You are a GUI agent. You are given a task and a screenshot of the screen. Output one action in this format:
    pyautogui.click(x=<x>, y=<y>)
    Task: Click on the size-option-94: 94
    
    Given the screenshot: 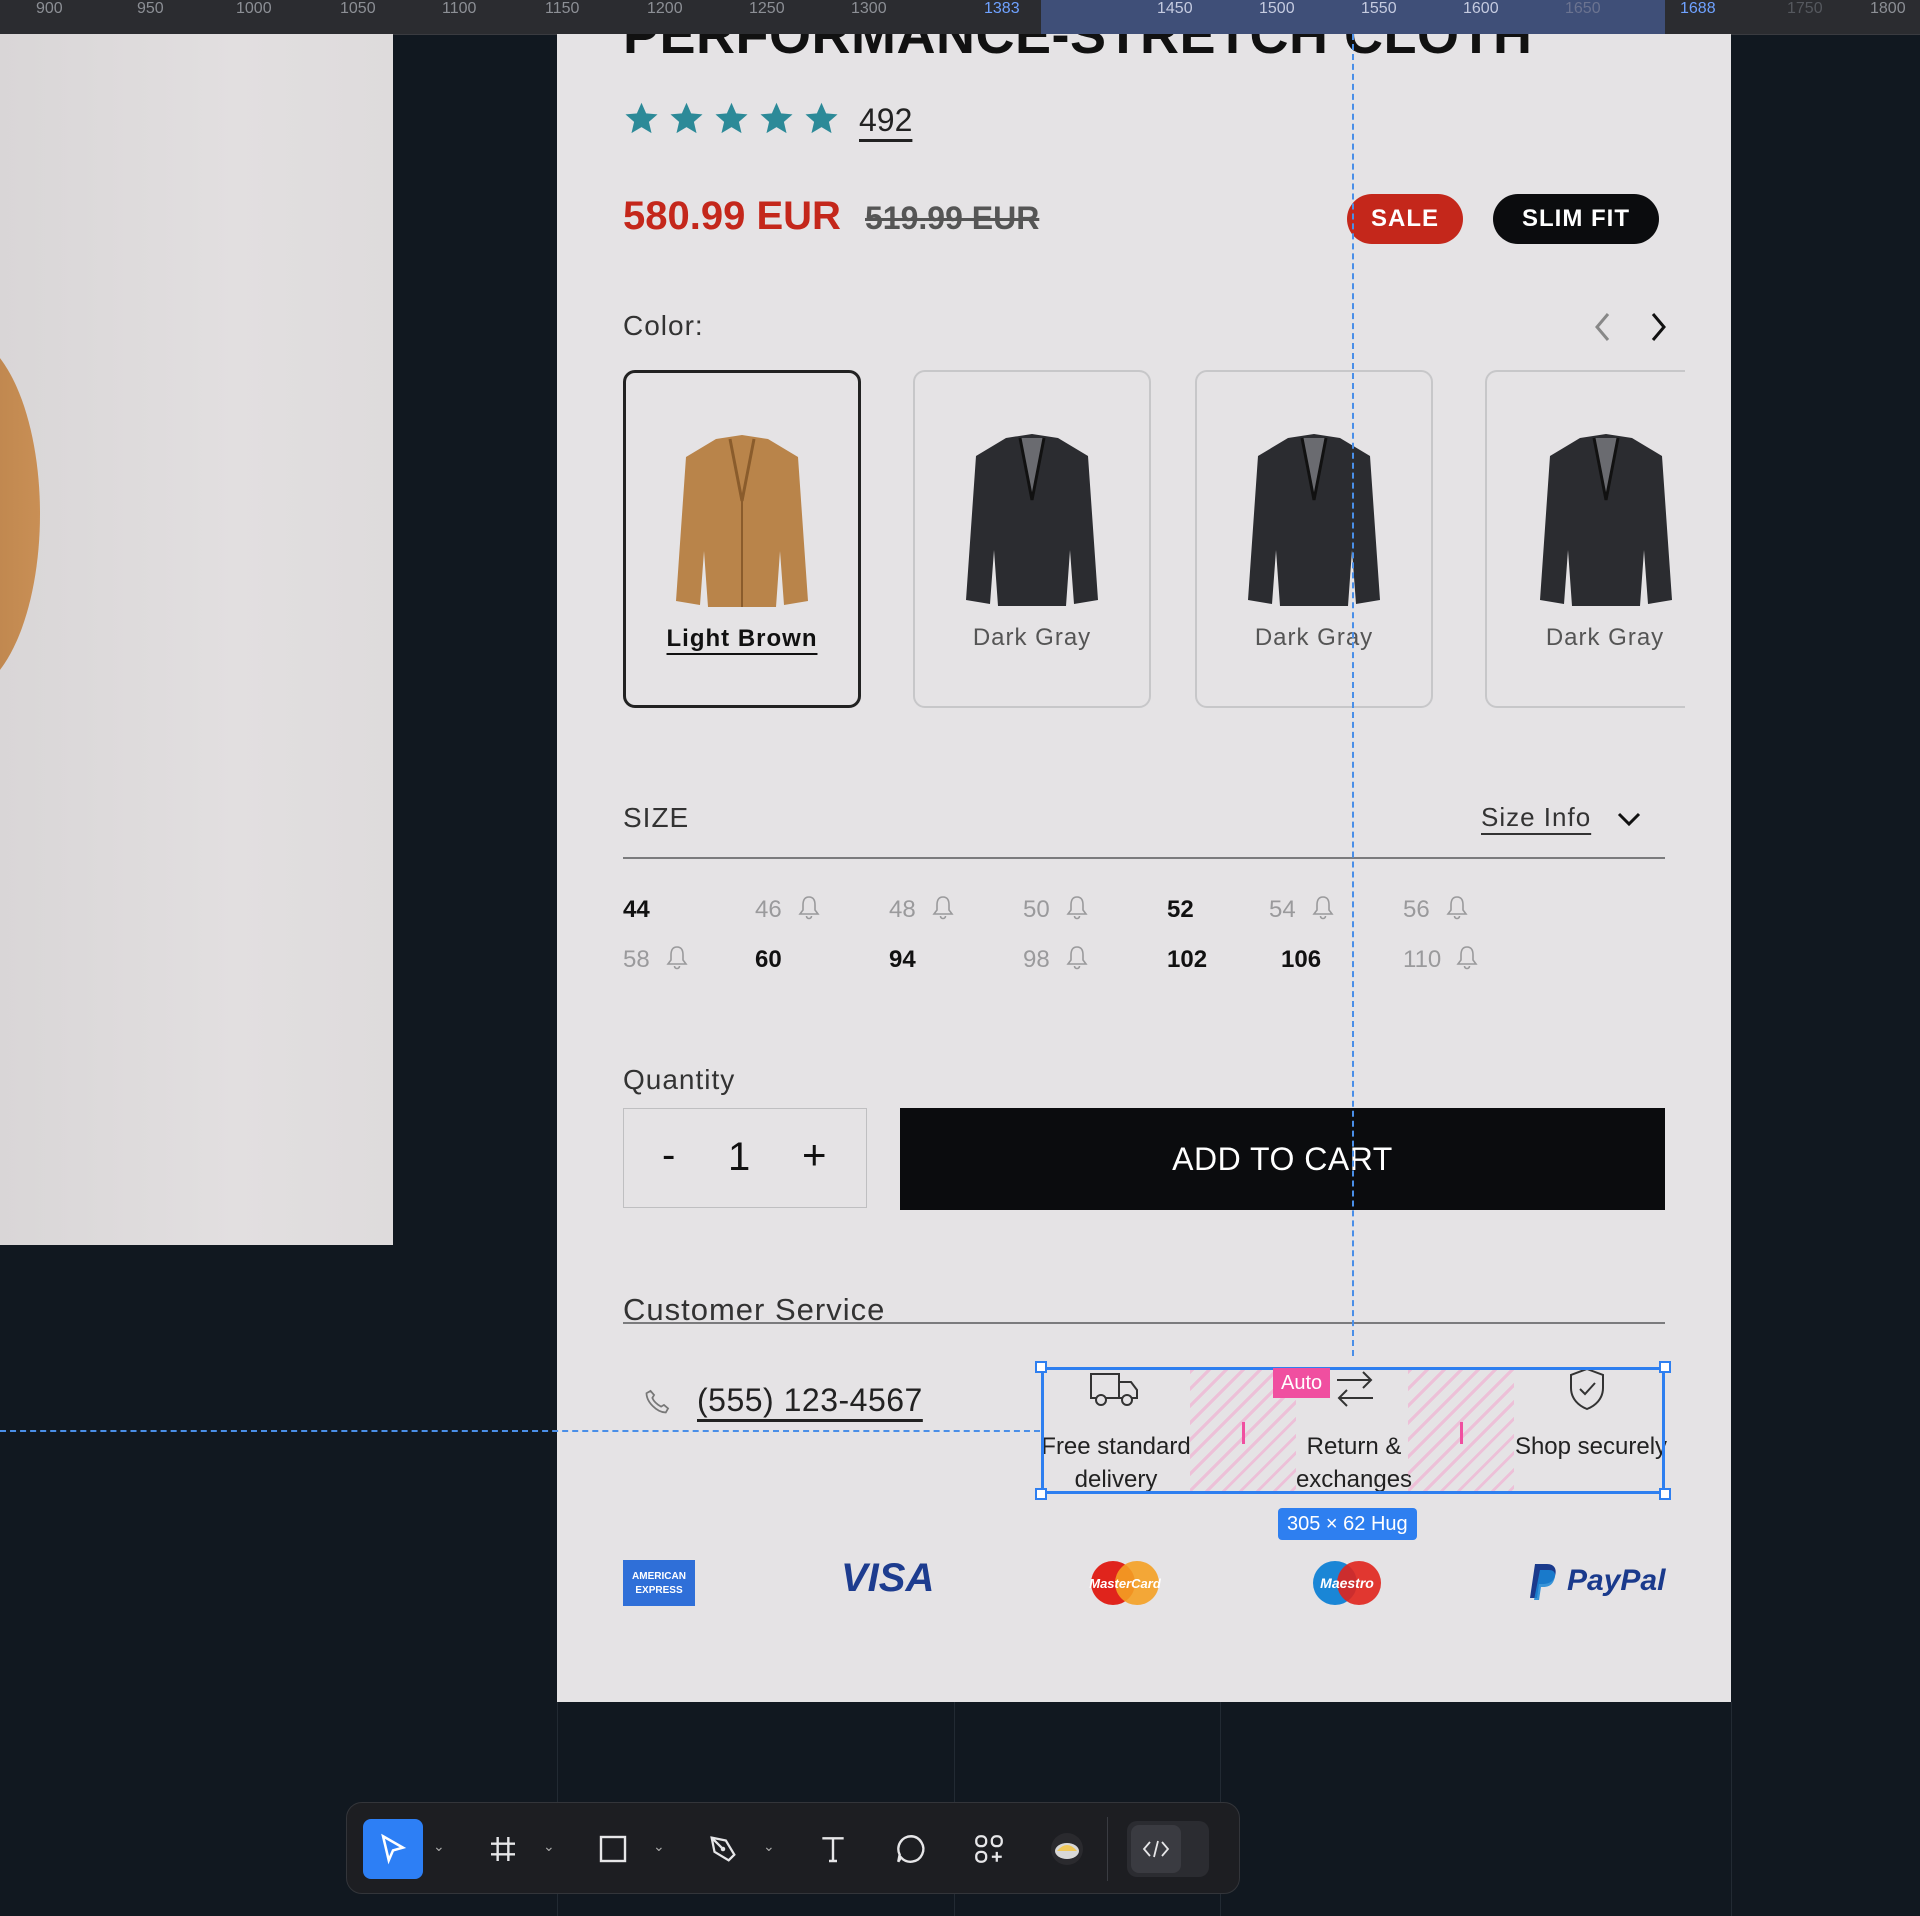 What is the action you would take?
    pyautogui.click(x=902, y=960)
    